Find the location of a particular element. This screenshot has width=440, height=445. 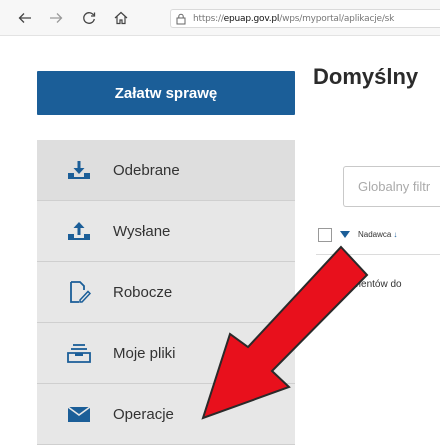

sidebar-item-label: Wysłane is located at coordinates (142, 231).